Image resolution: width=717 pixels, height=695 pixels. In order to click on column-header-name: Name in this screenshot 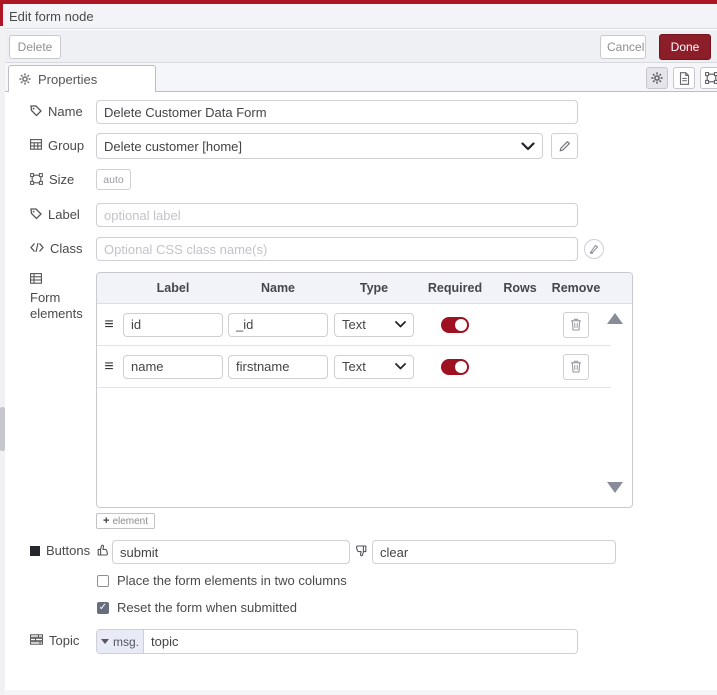, I will do `click(278, 288)`.